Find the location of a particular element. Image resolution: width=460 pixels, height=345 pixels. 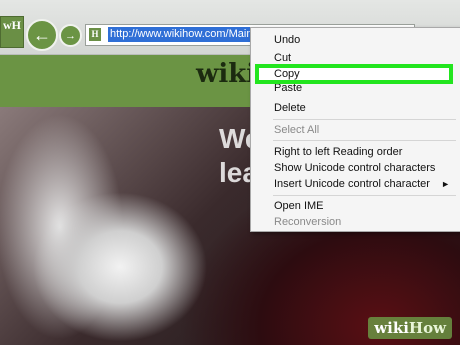

menu-item-undo: Undo is located at coordinates (355, 40).